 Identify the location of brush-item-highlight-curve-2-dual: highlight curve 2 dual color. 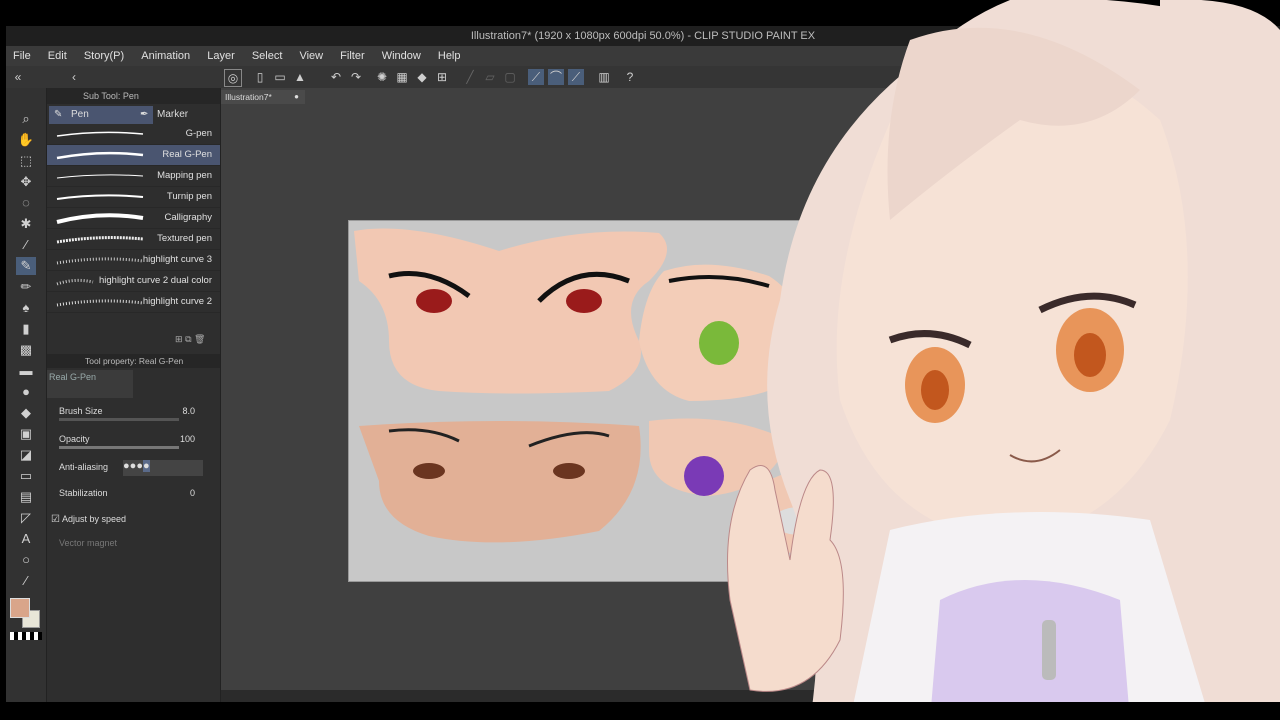
(133, 281).